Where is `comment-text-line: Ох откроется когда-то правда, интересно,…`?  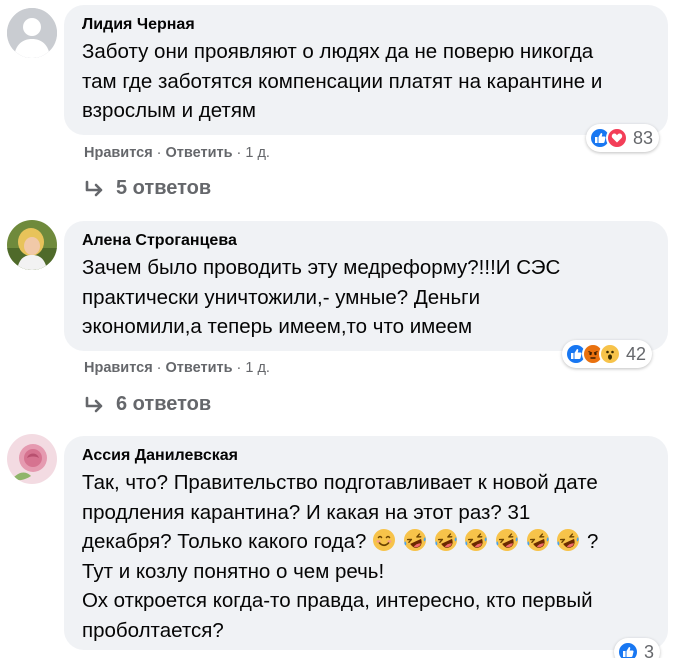
comment-text-line: Ох откроется когда-то правда, интересно,… is located at coordinates (337, 600).